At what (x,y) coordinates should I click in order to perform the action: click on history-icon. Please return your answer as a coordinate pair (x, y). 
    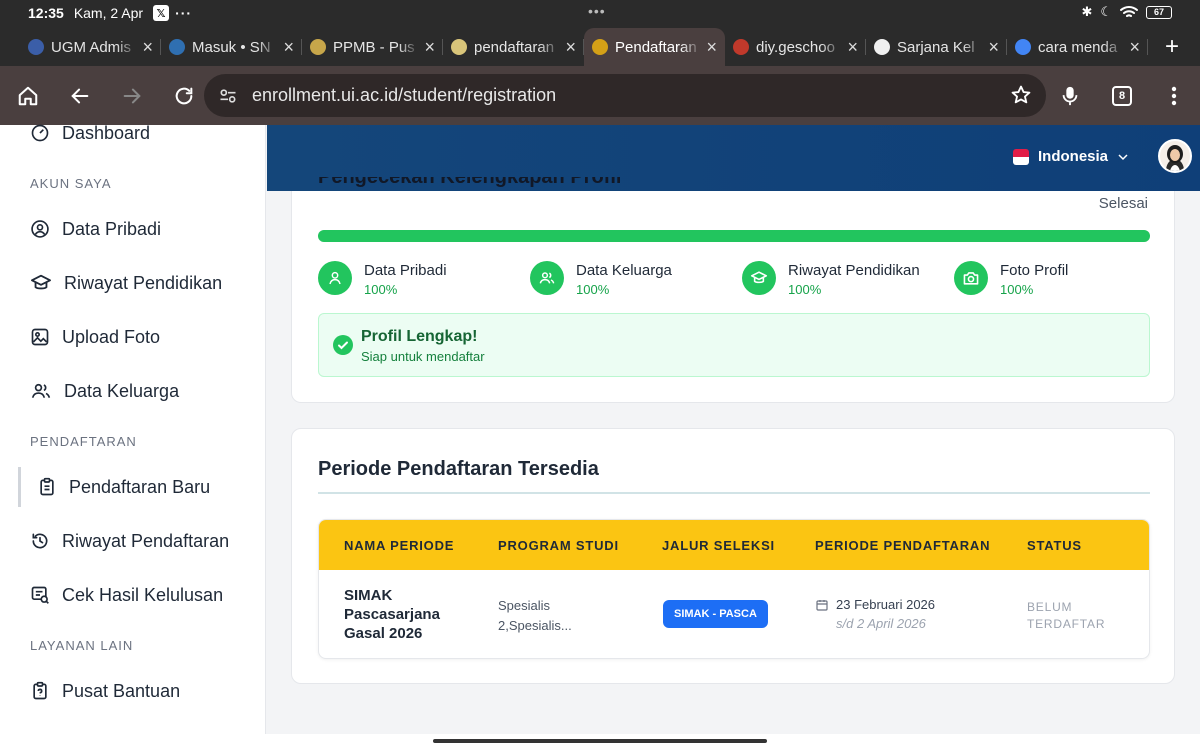
    Looking at the image, I should click on (40, 541).